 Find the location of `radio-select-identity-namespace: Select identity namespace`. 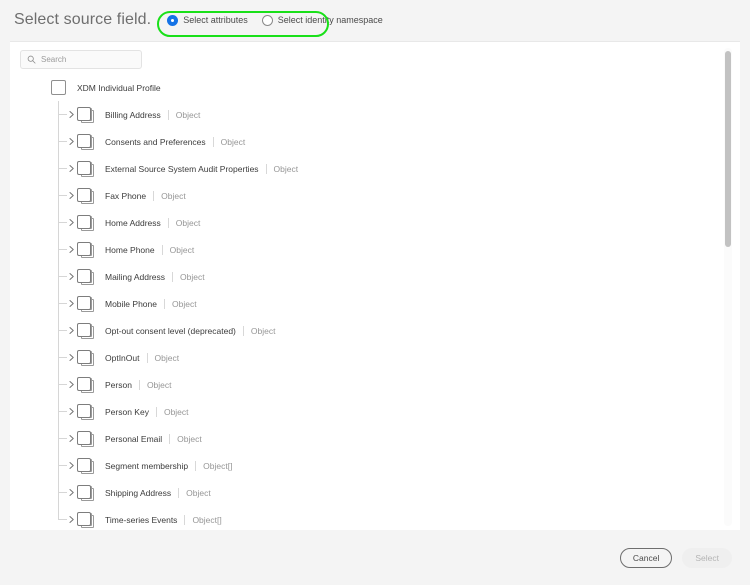

radio-select-identity-namespace: Select identity namespace is located at coordinates (322, 20).